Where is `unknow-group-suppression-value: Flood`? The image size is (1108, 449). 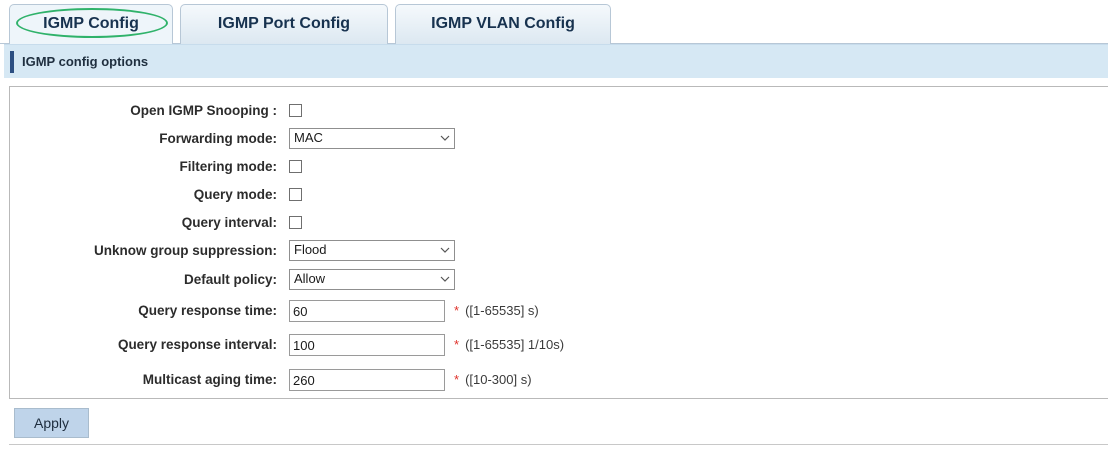 unknow-group-suppression-value: Flood is located at coordinates (310, 249).